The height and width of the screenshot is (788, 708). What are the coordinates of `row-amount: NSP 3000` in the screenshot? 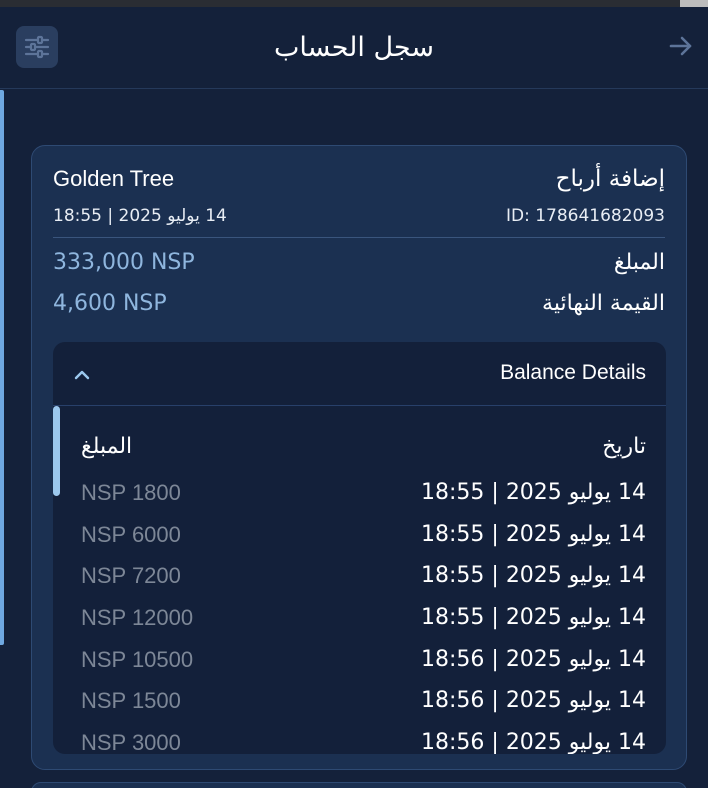 It's located at (131, 742).